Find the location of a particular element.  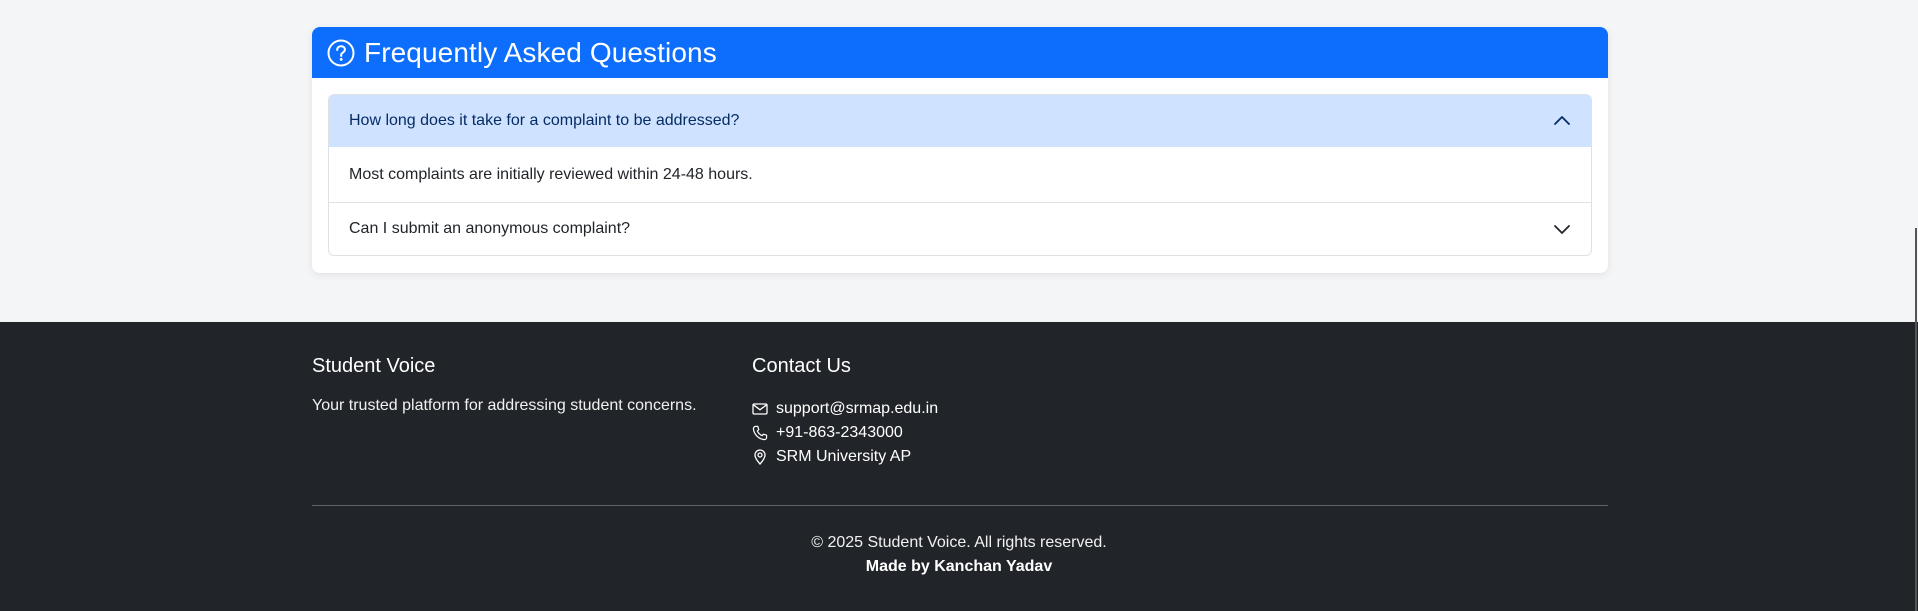

contact-location: SRM University AP is located at coordinates (845, 457).